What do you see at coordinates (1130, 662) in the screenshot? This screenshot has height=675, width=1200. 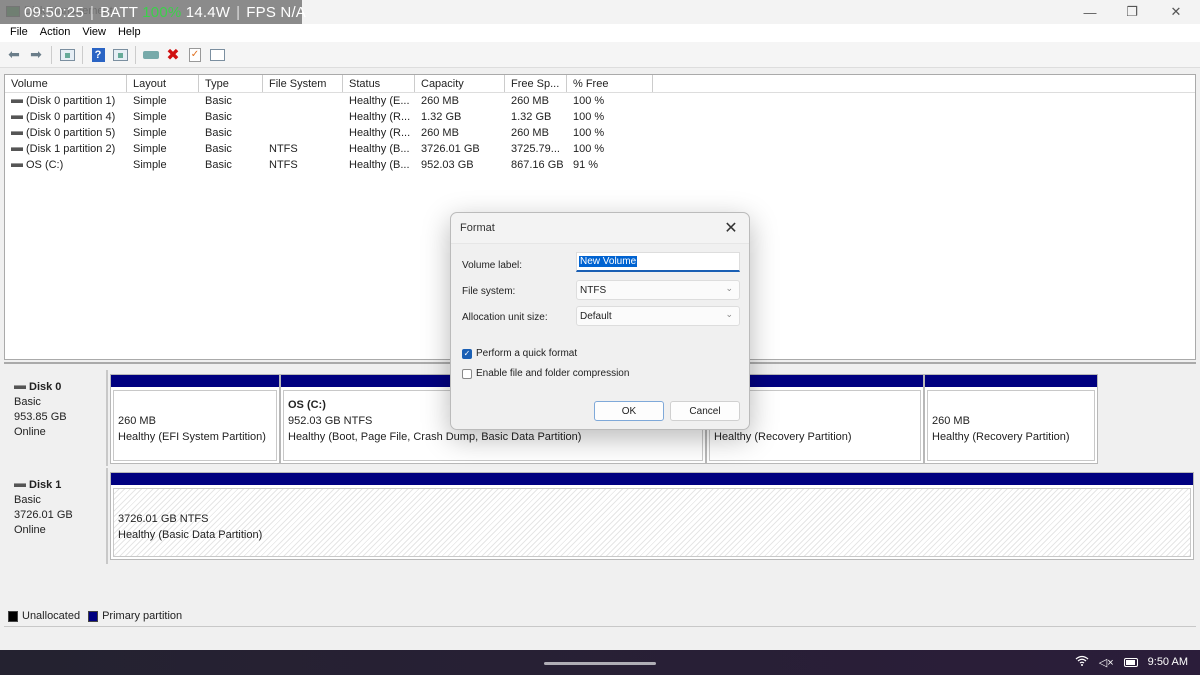 I see `battery-icon` at bounding box center [1130, 662].